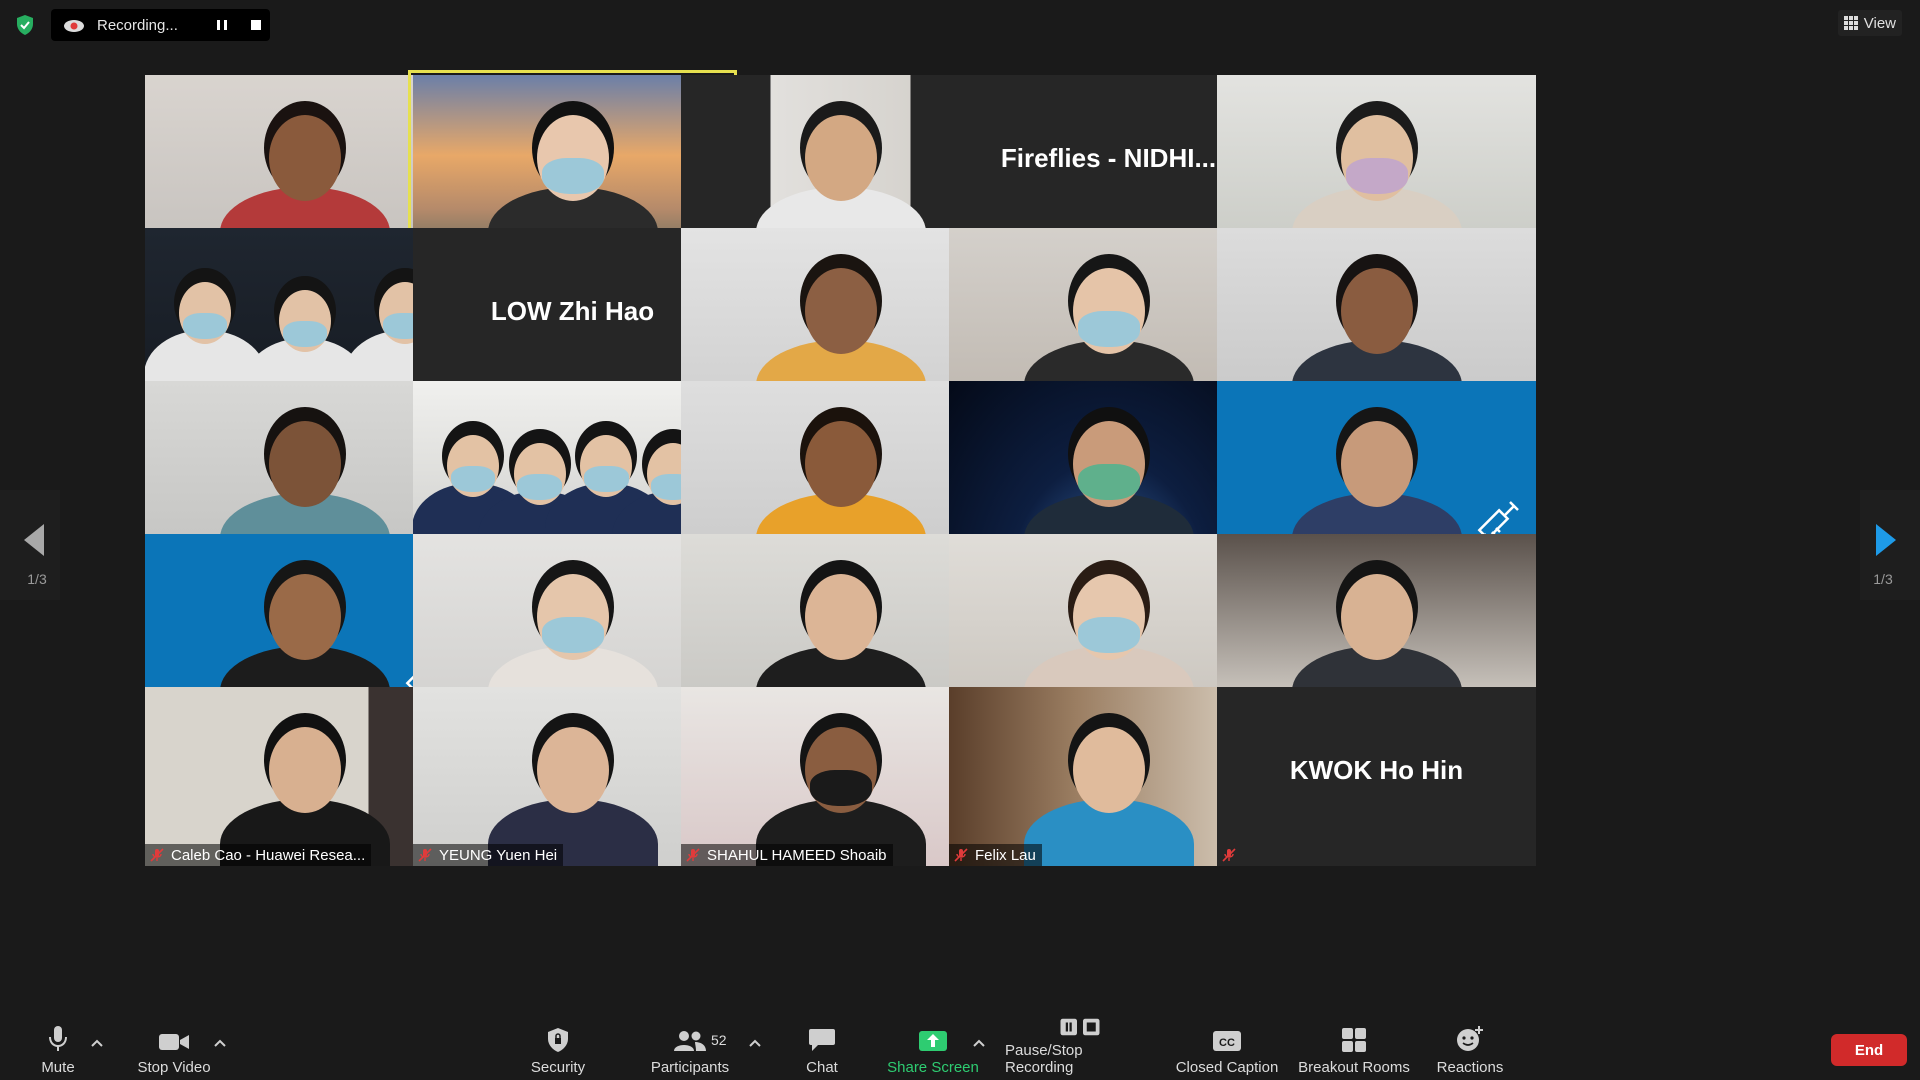 This screenshot has height=1080, width=1920. I want to click on participants-button: Participants, so click(690, 1049).